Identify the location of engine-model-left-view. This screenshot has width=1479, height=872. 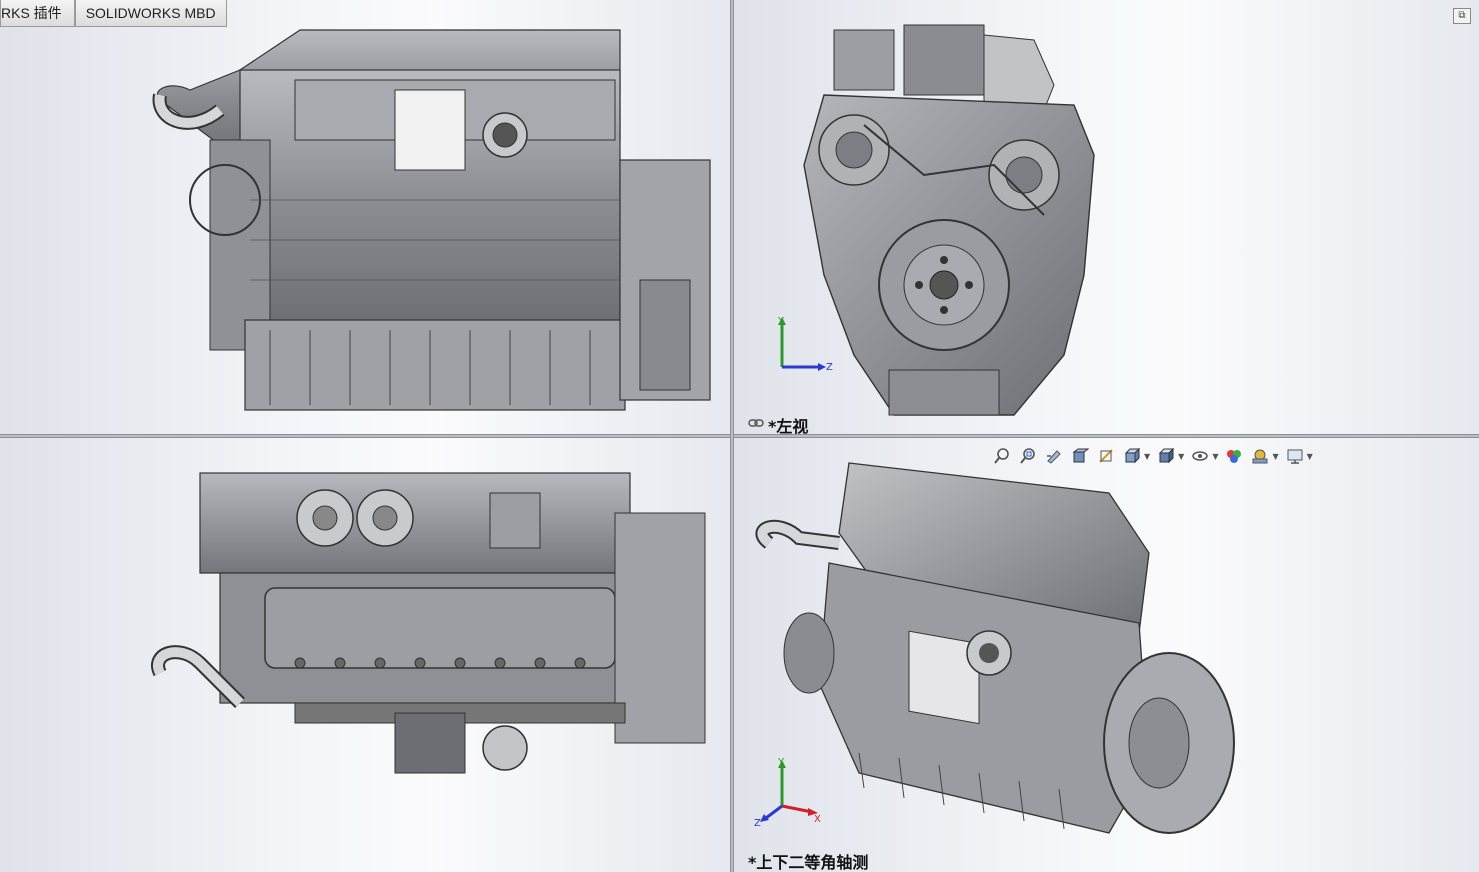
(949, 220).